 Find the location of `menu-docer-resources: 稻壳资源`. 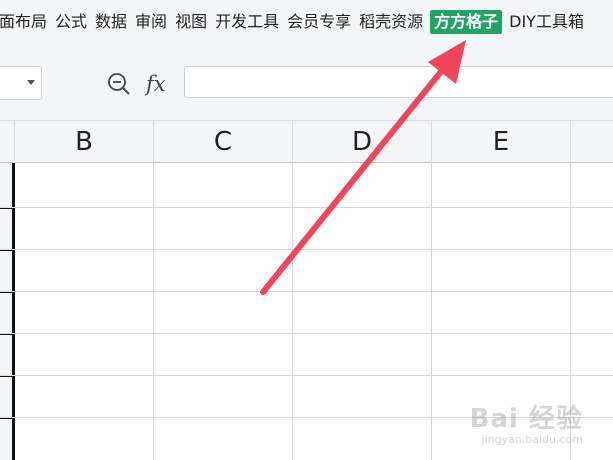

menu-docer-resources: 稻壳资源 is located at coordinates (391, 22).